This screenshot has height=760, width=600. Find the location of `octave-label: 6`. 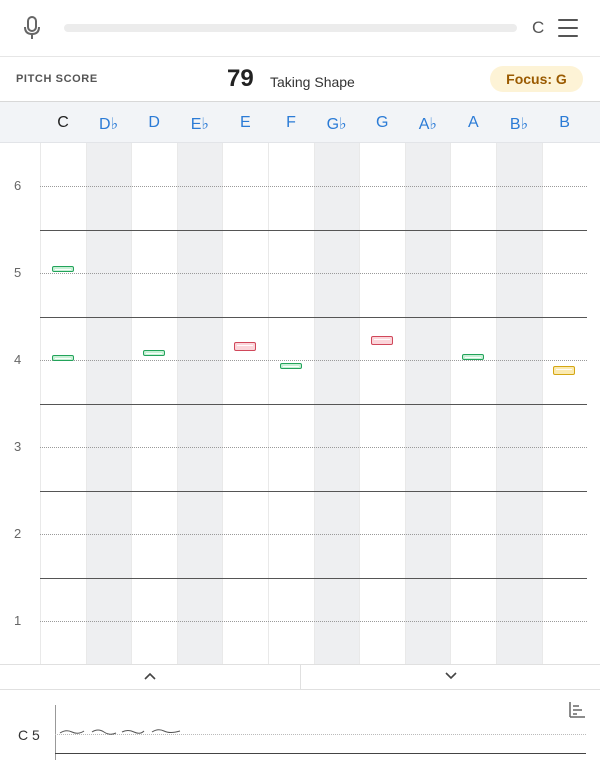

octave-label: 6 is located at coordinates (18, 185).